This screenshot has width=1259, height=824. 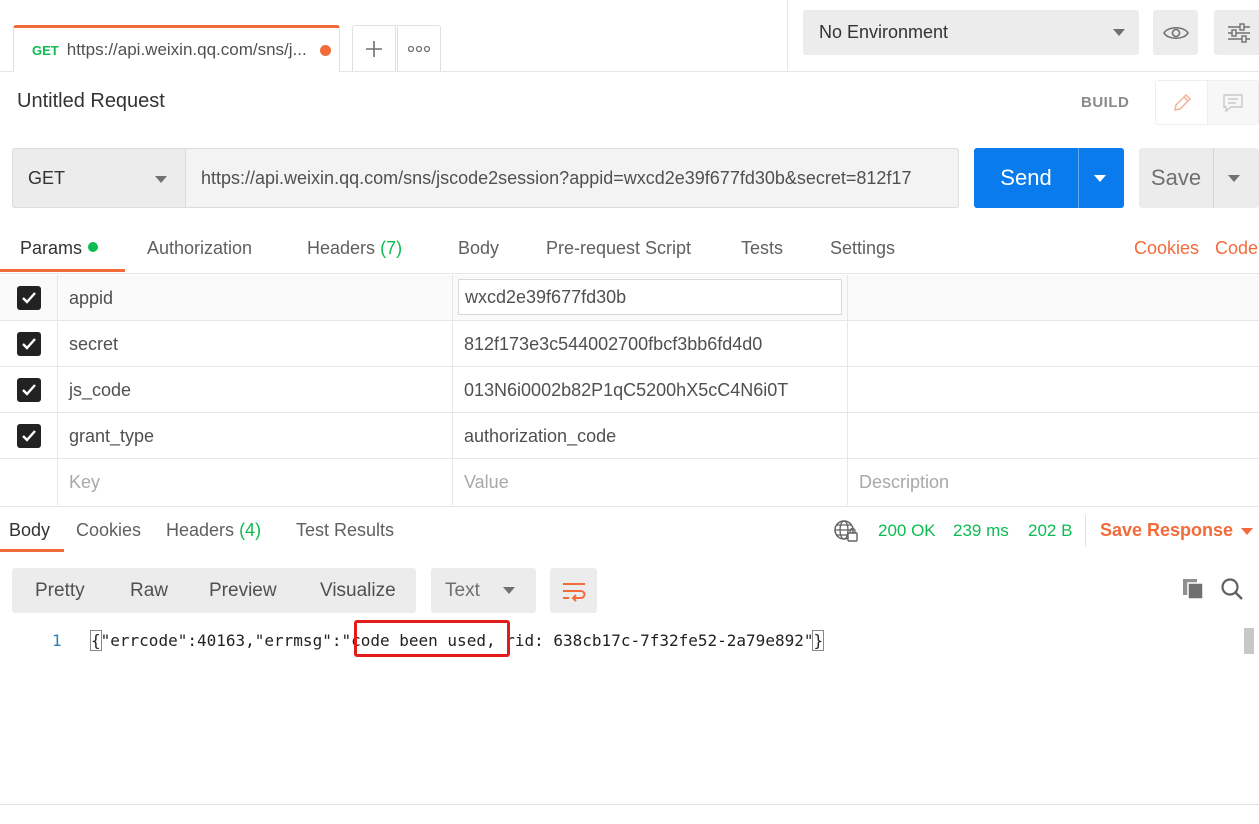 What do you see at coordinates (1232, 591) in the screenshot?
I see `search-icon` at bounding box center [1232, 591].